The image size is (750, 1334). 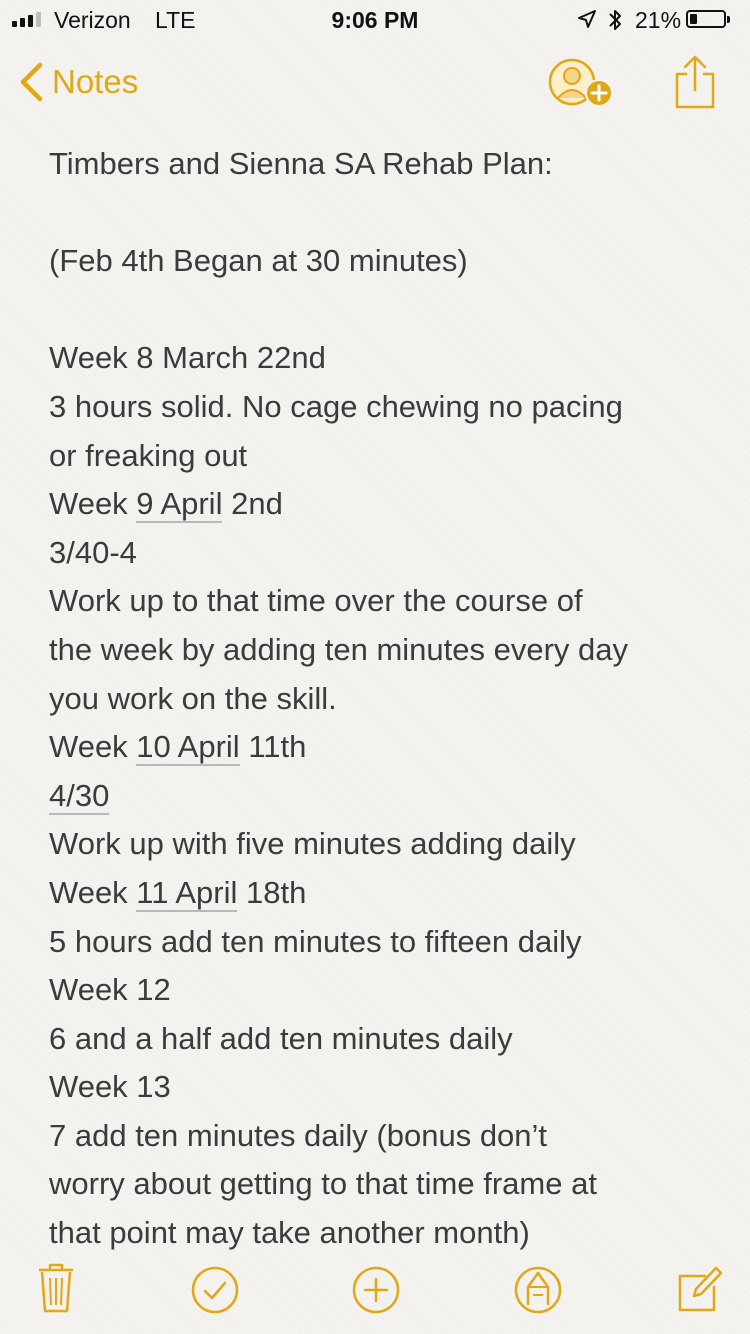 I want to click on trash-icon, so click(x=56, y=1288).